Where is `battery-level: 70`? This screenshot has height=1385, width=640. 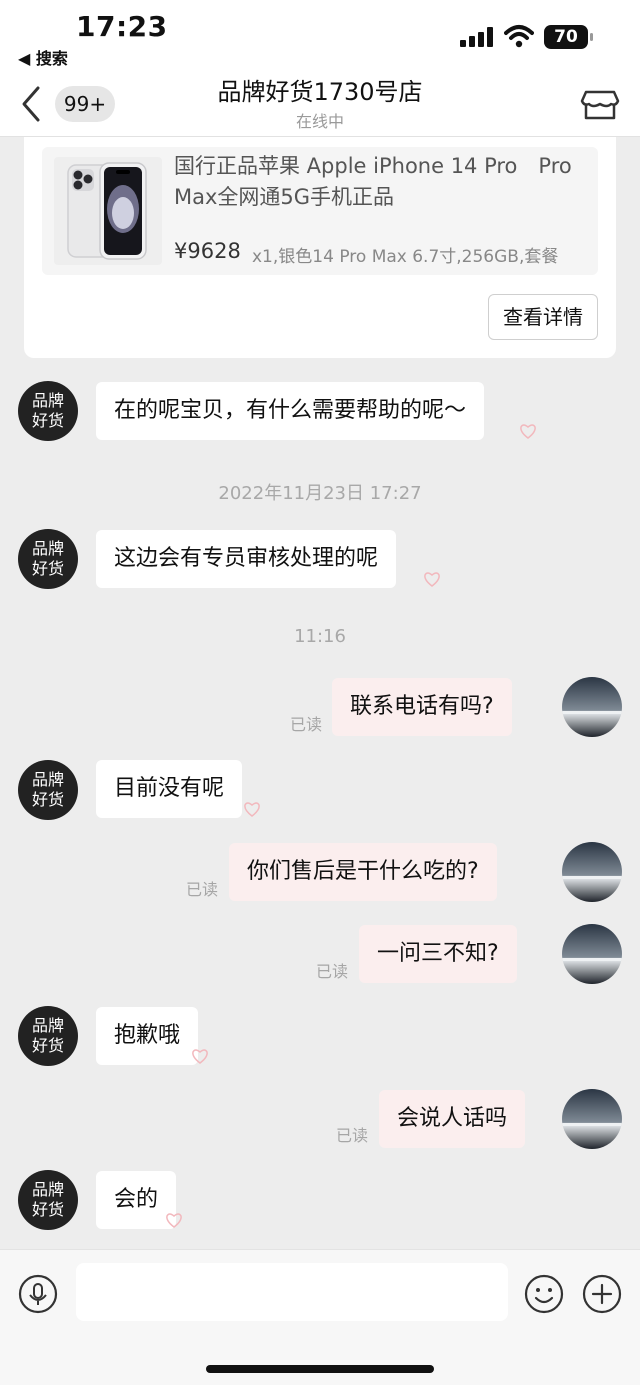
battery-level: 70 is located at coordinates (566, 37).